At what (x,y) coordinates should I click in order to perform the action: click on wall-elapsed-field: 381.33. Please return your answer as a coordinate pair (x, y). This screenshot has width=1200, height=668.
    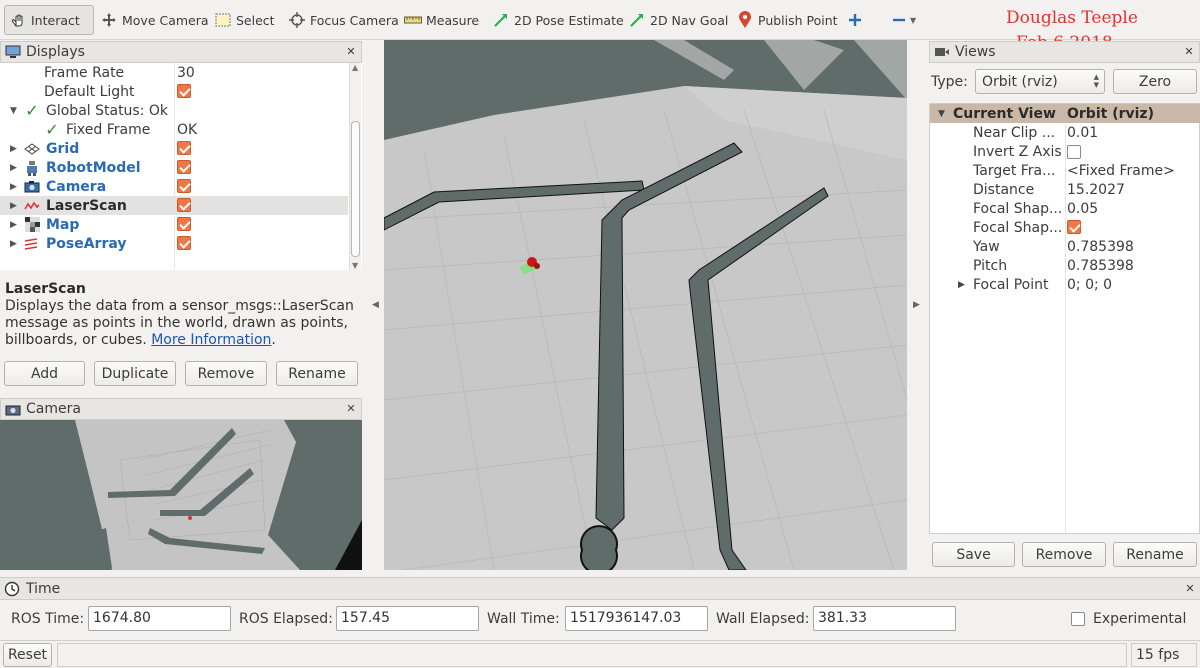
    Looking at the image, I should click on (884, 618).